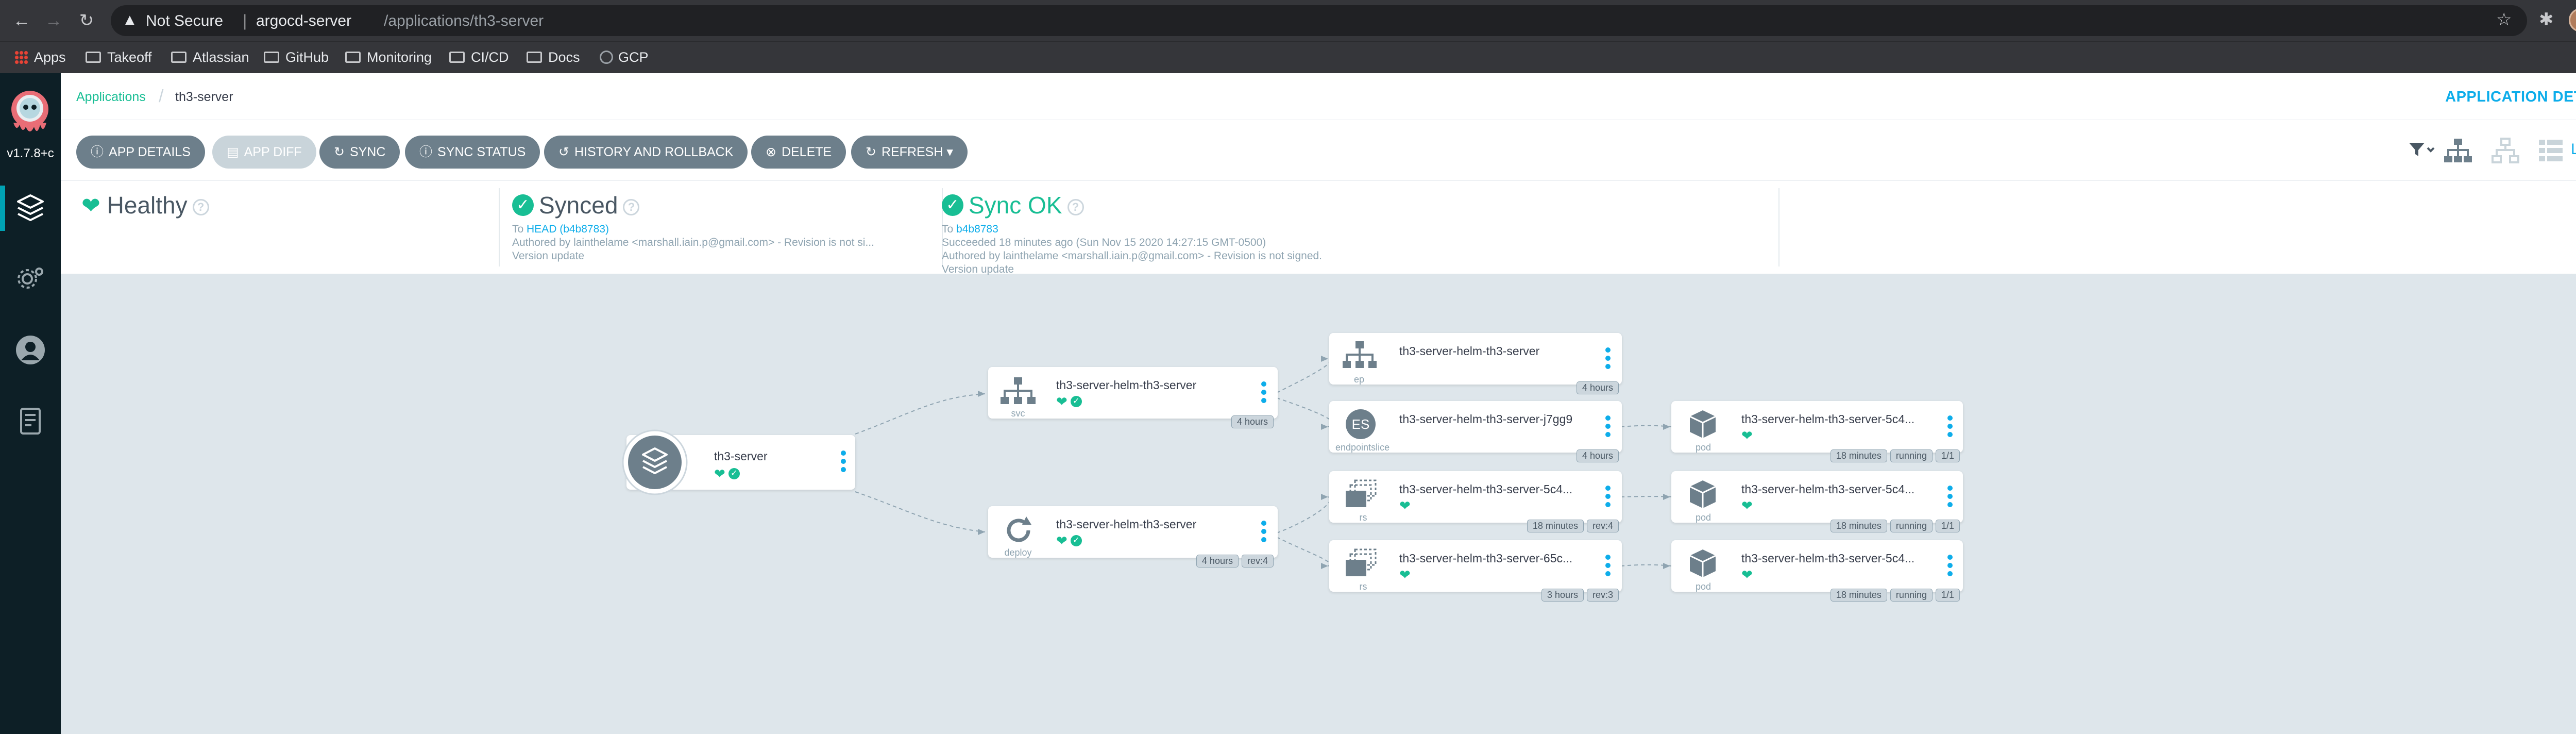  I want to click on user-icon, so click(30, 350).